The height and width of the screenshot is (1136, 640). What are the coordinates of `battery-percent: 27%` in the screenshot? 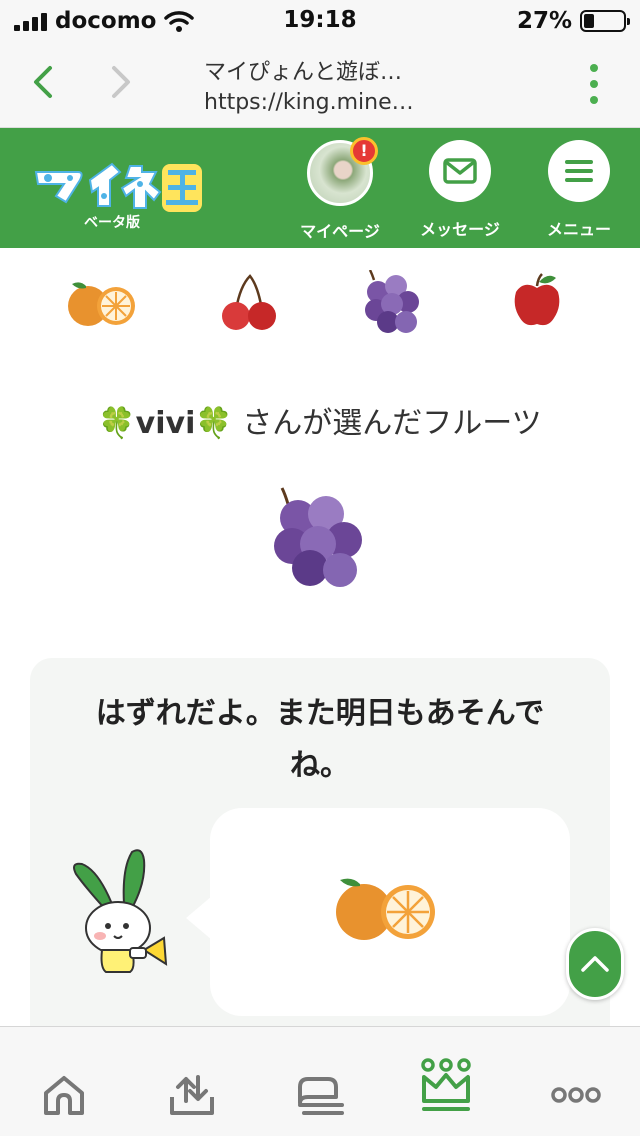 It's located at (544, 21).